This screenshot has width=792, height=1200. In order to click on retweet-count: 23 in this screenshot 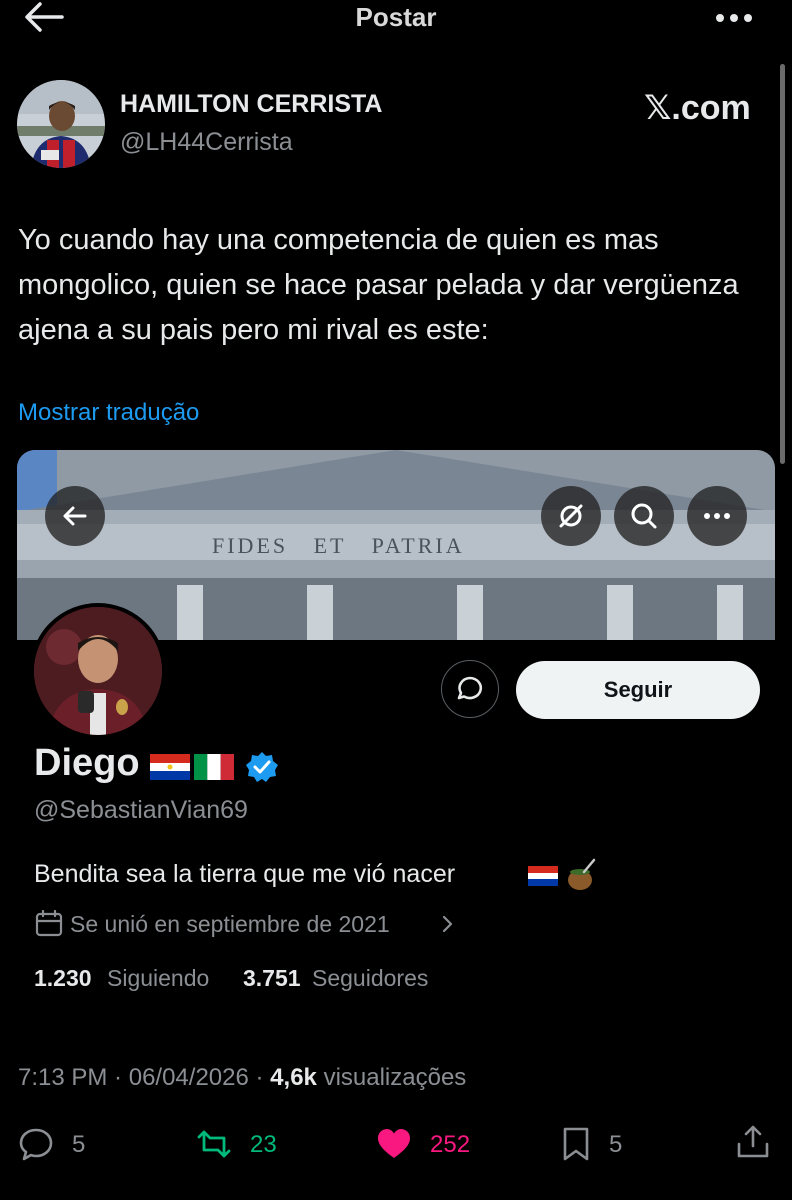, I will do `click(263, 1144)`.